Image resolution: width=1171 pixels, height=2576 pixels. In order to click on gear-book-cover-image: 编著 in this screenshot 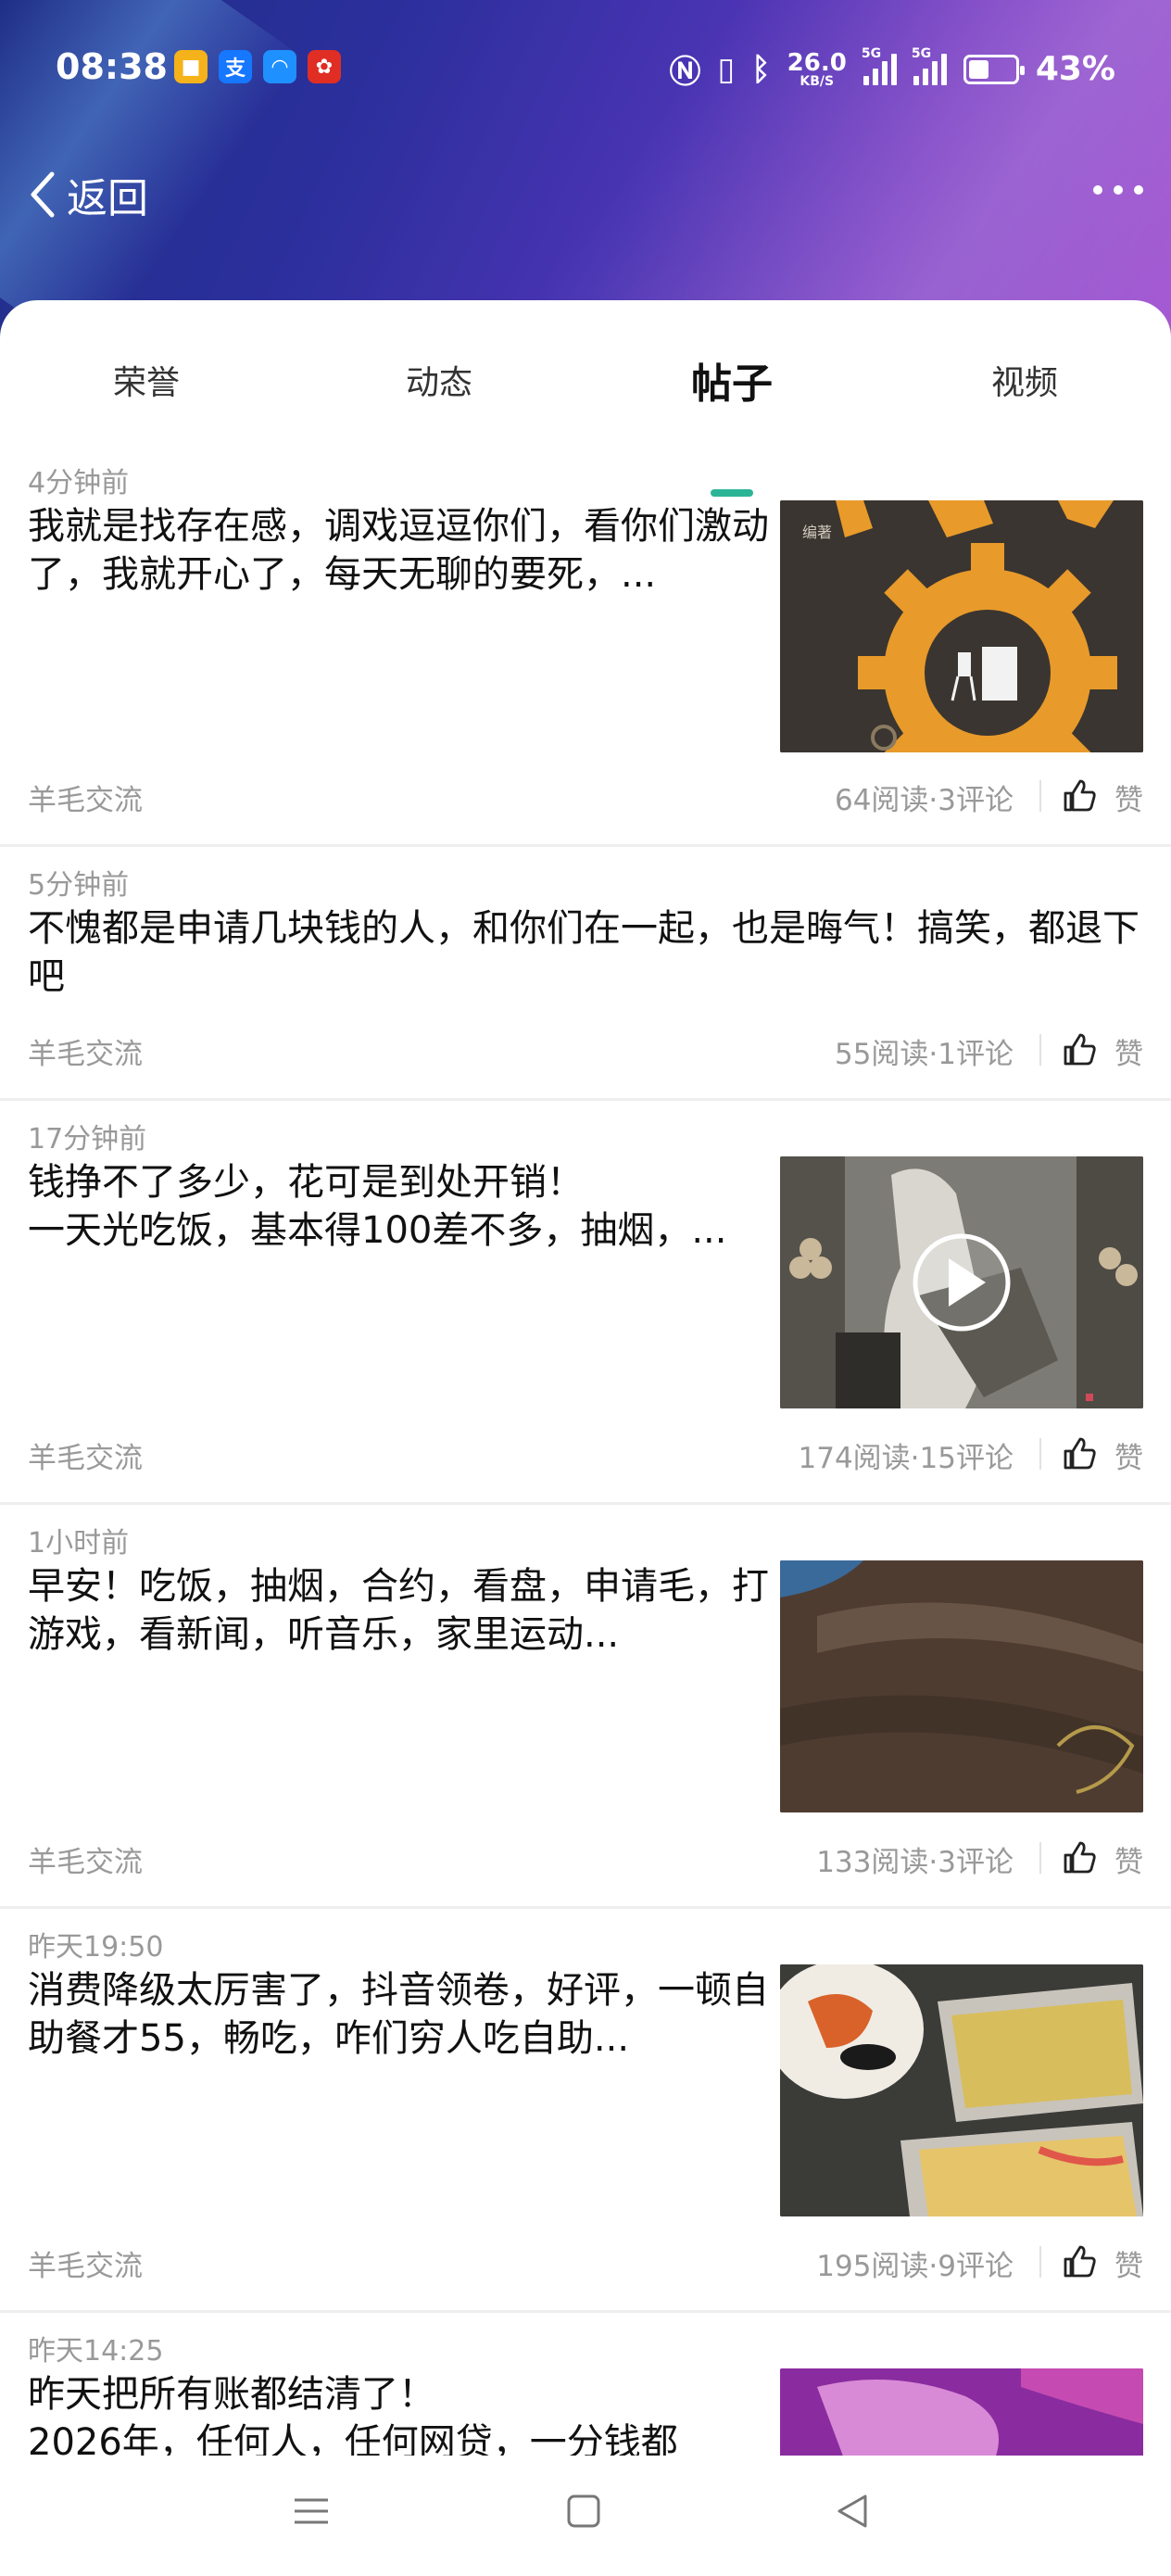, I will do `click(962, 626)`.